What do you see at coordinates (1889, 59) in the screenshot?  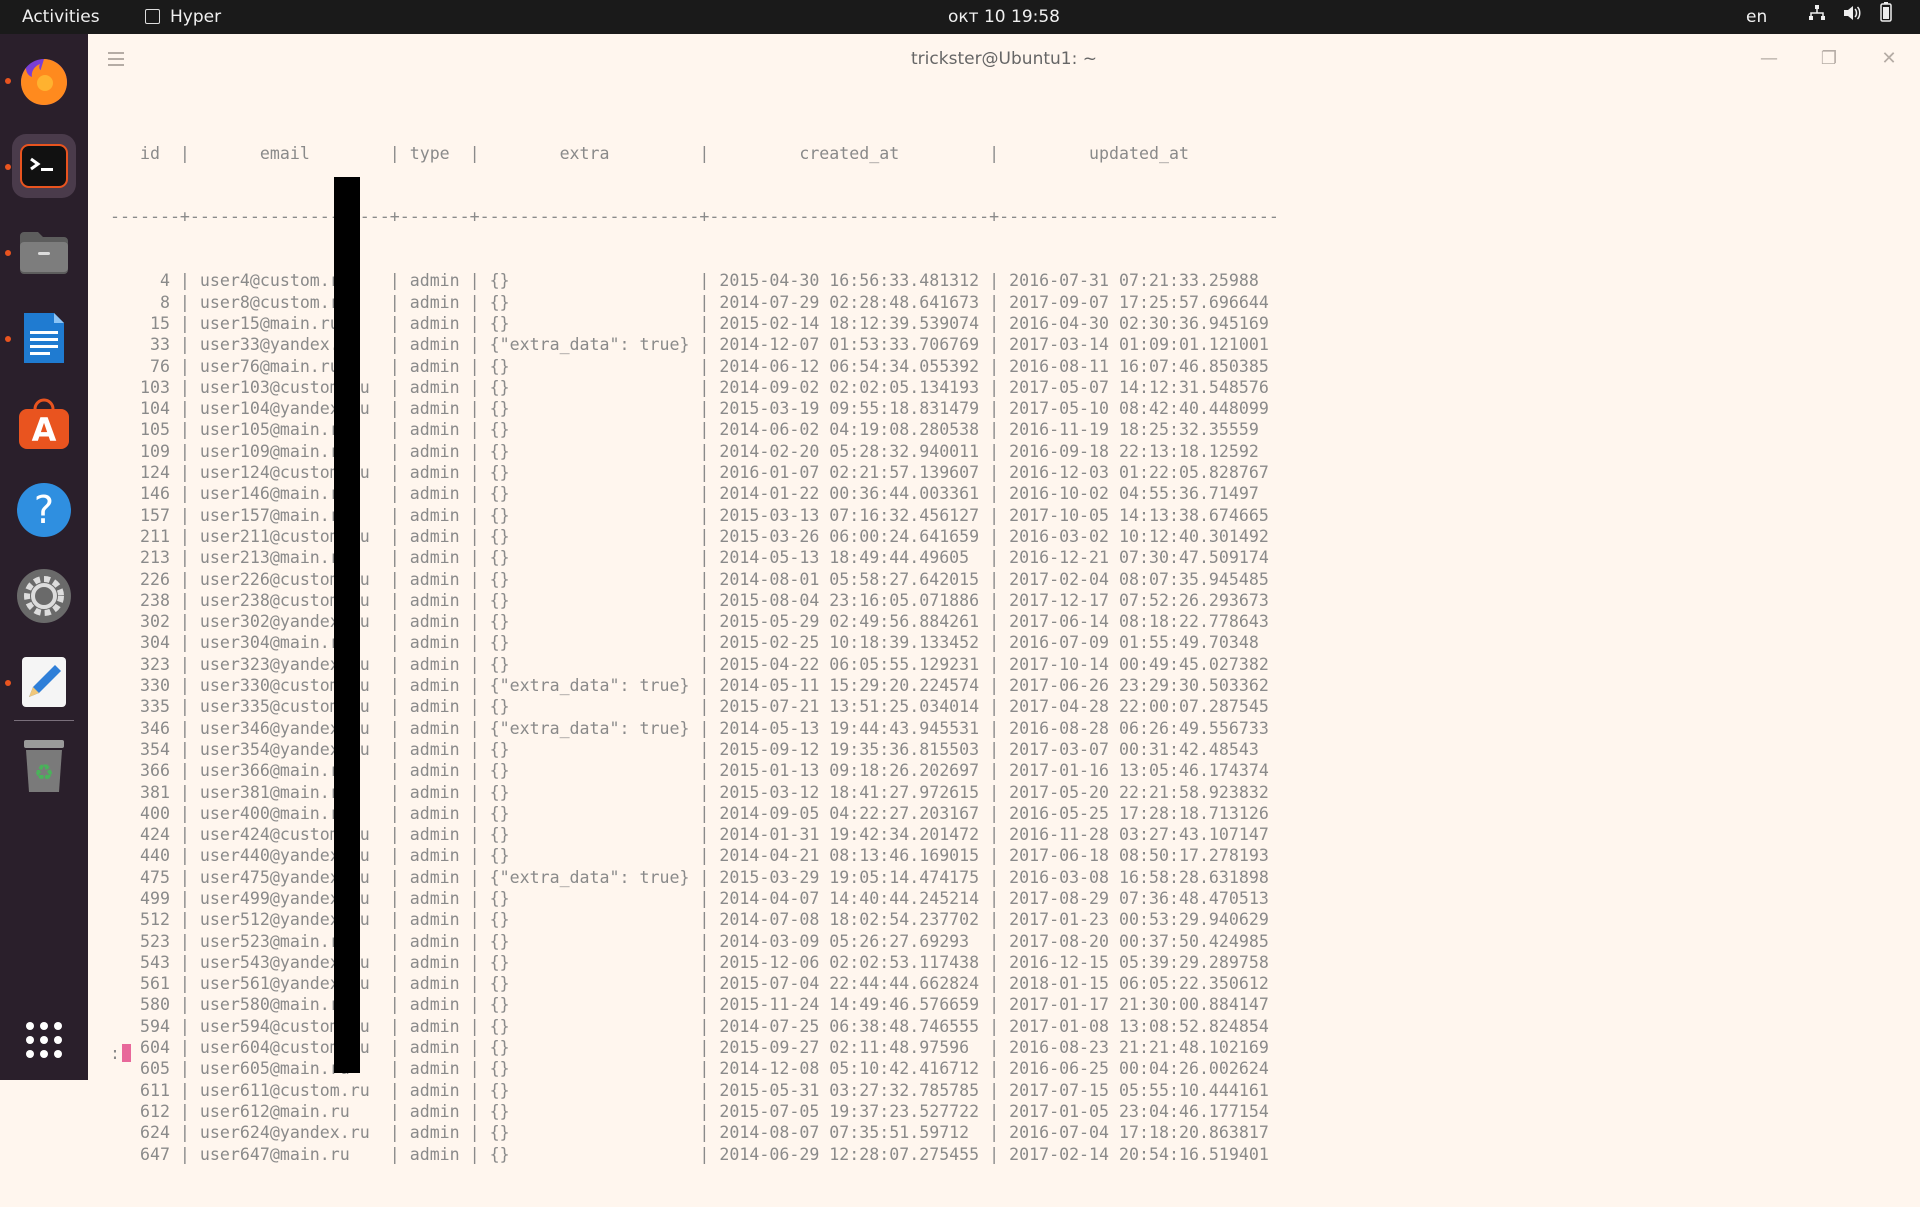 I see `close-icon: ✕` at bounding box center [1889, 59].